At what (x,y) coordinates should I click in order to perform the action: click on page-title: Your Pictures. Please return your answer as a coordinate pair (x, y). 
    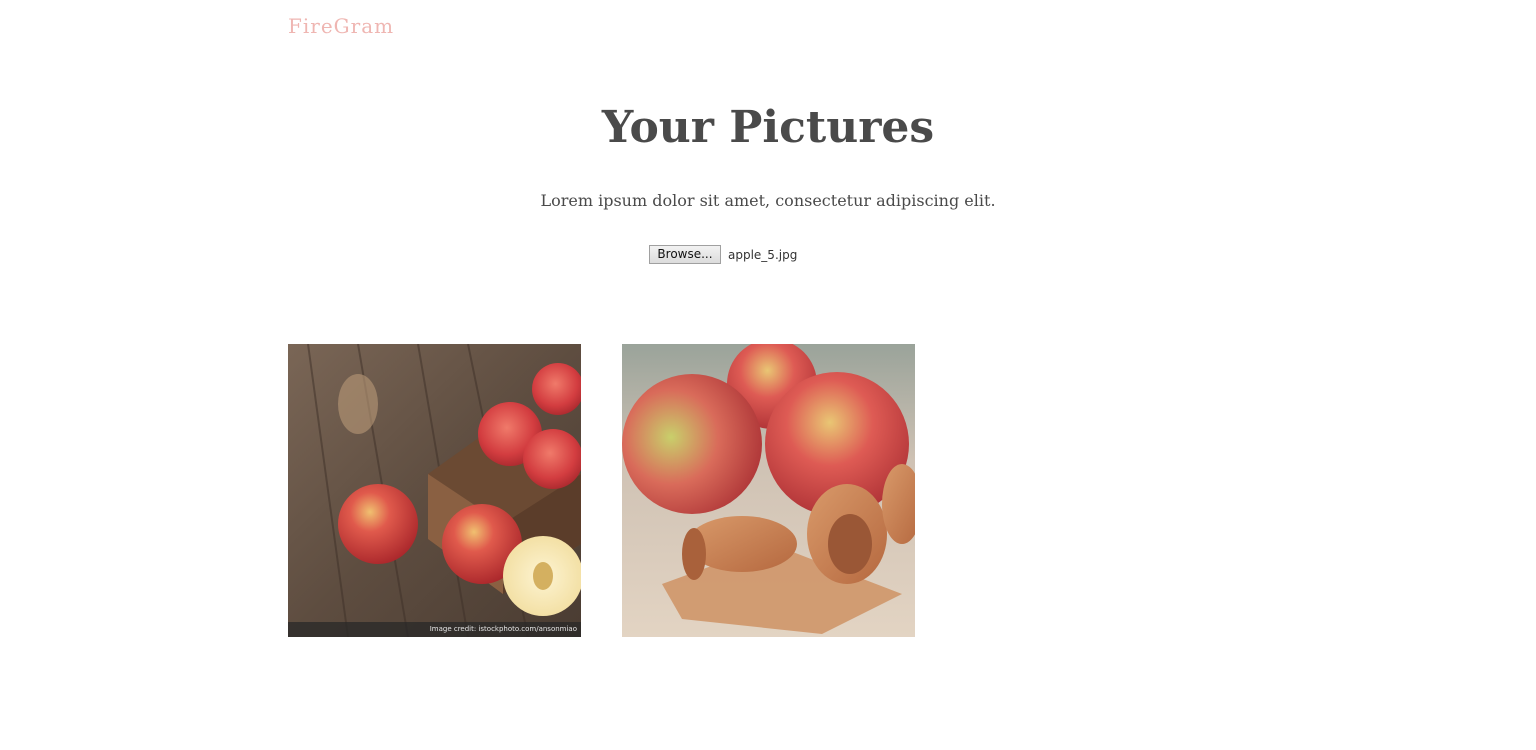
    Looking at the image, I should click on (768, 127).